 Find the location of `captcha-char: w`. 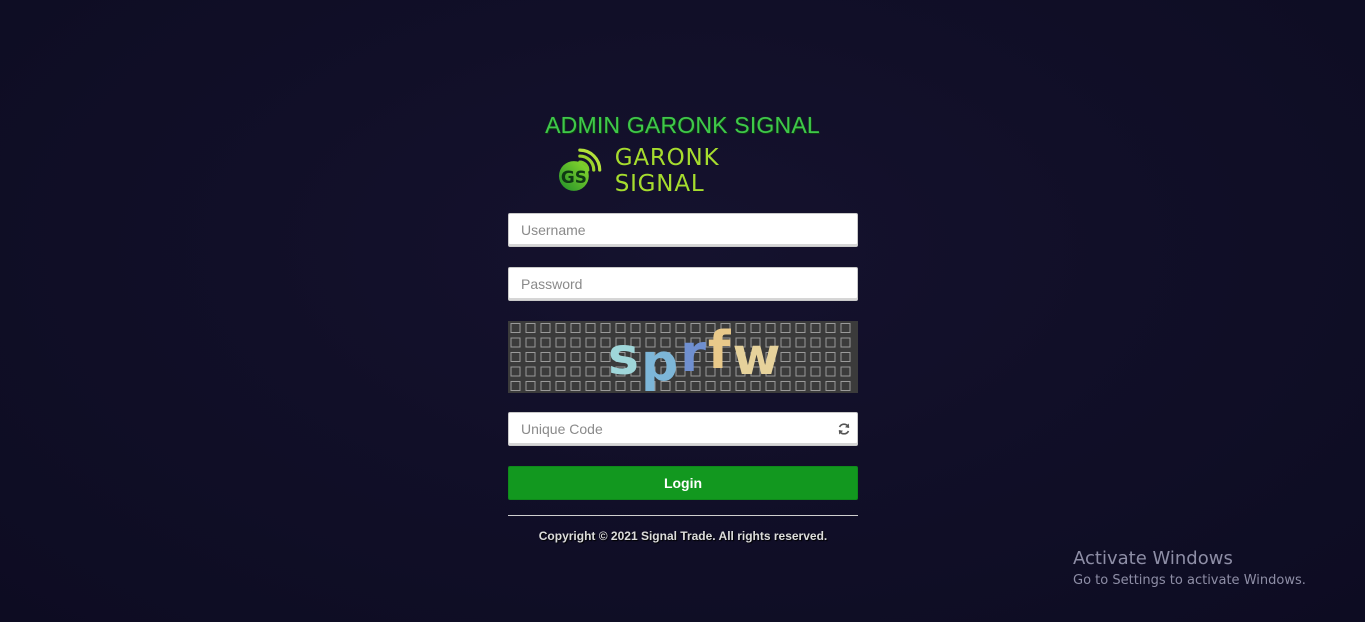

captcha-char: w is located at coordinates (757, 357).